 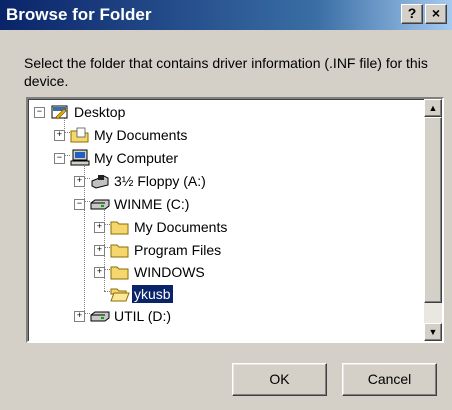 I want to click on my-documents-icon, so click(x=80, y=135).